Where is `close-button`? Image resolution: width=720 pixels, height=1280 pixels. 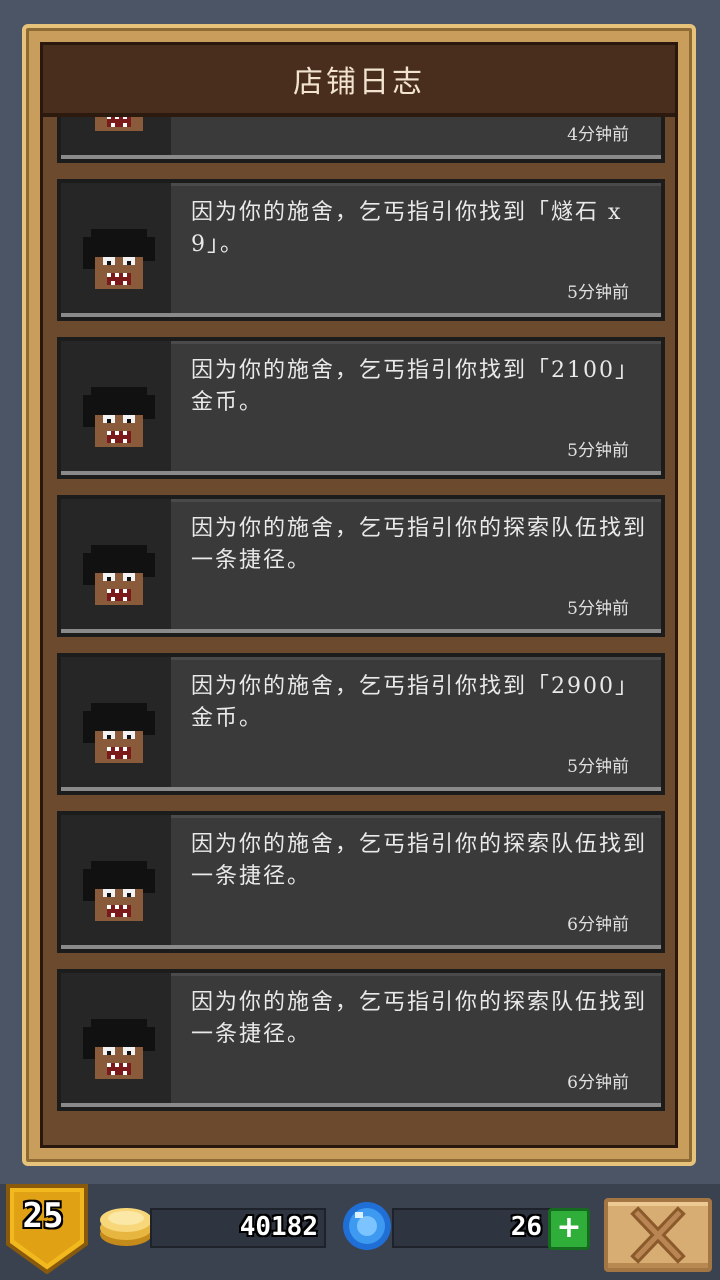
close-button is located at coordinates (658, 1235).